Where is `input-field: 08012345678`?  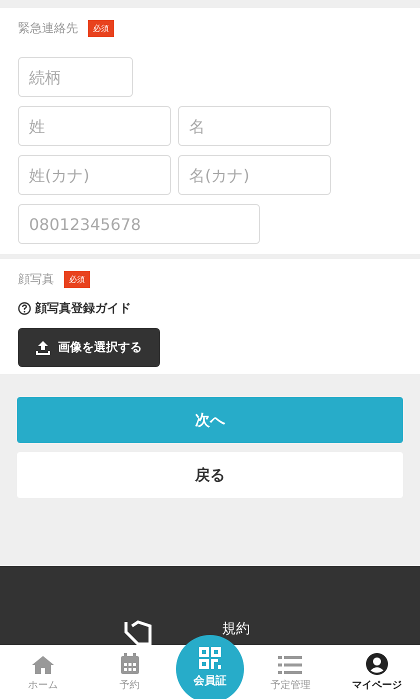
input-field: 08012345678 is located at coordinates (139, 224).